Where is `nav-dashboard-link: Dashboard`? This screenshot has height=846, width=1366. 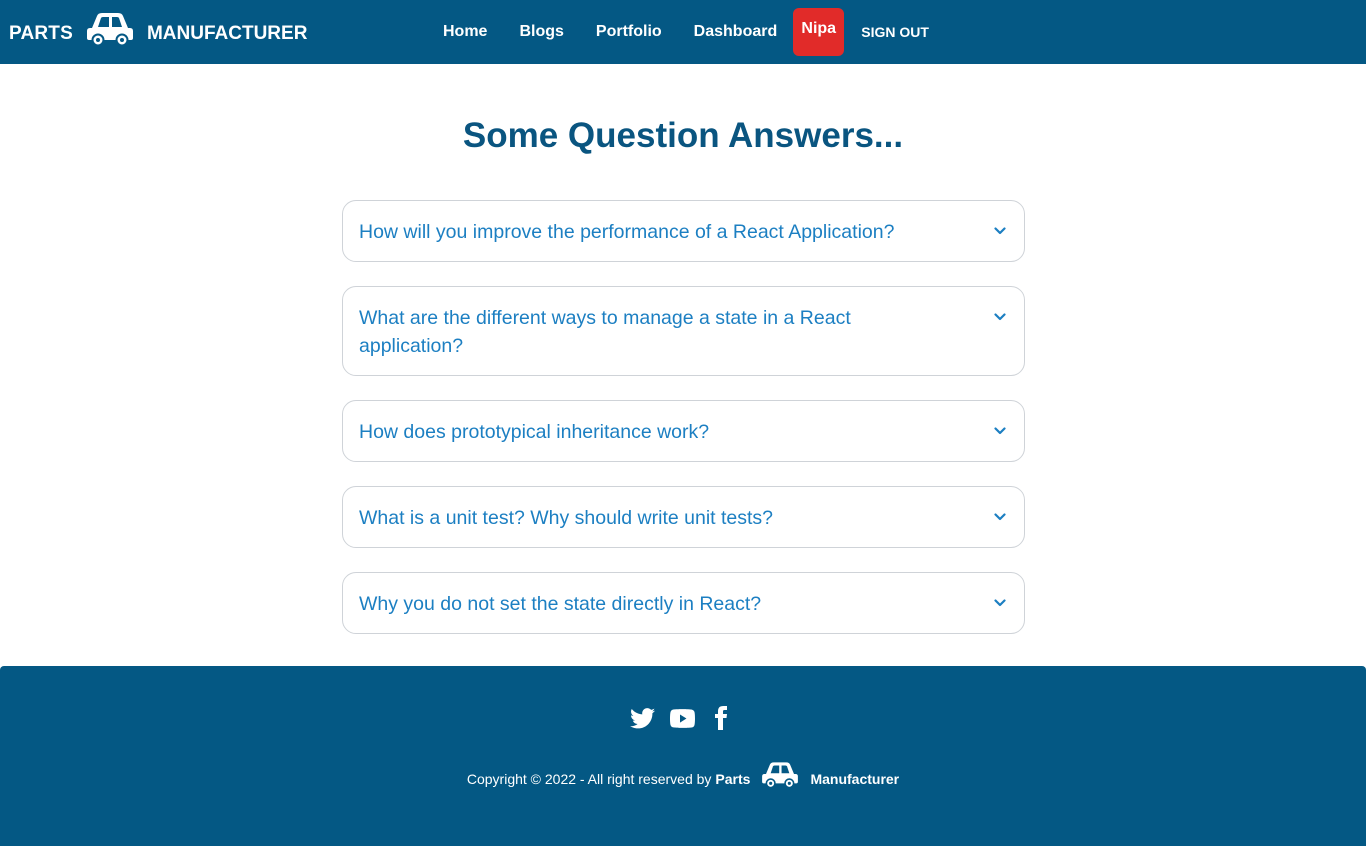
nav-dashboard-link: Dashboard is located at coordinates (736, 32).